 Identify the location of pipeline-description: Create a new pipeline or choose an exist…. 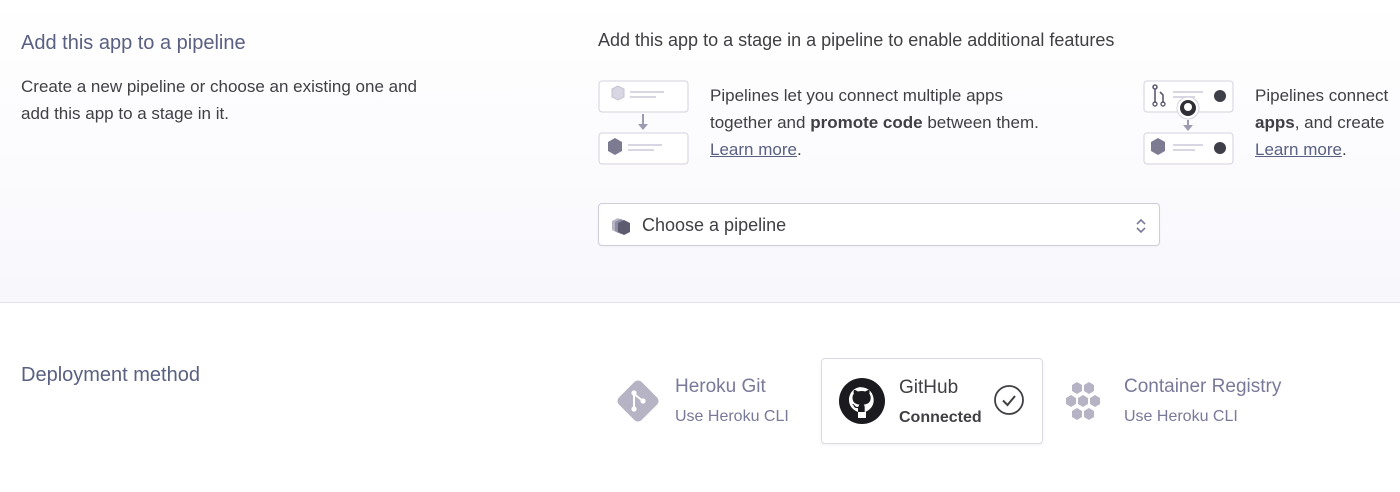
(219, 100).